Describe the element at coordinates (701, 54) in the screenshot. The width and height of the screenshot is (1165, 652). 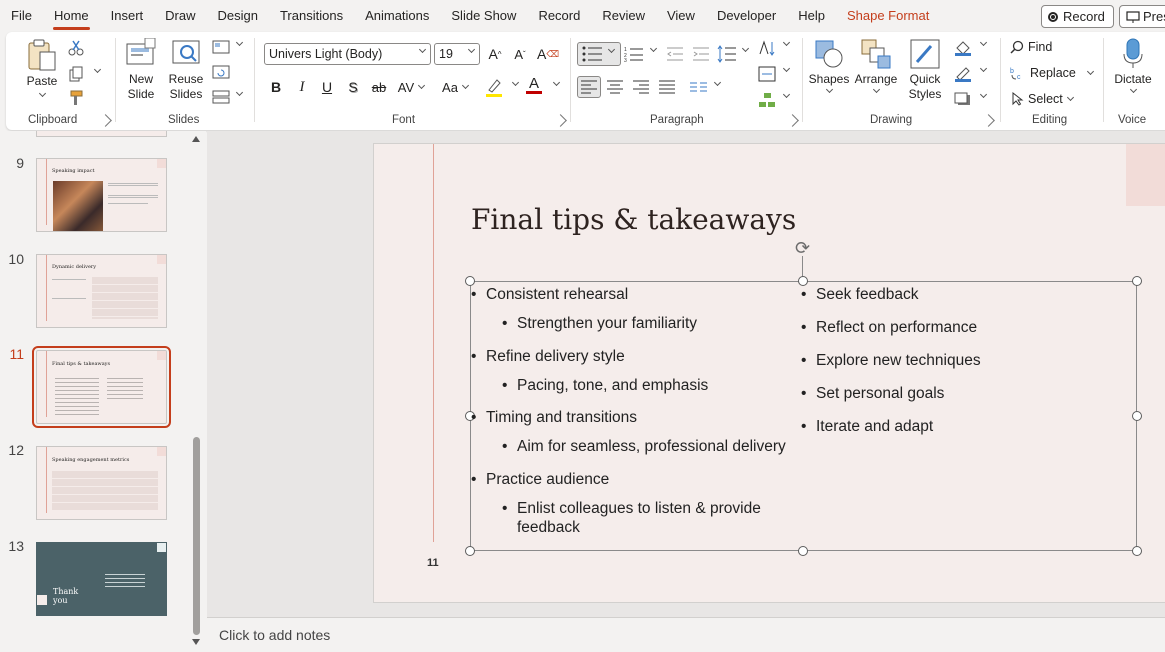
I see `increase-indent-icon` at that location.